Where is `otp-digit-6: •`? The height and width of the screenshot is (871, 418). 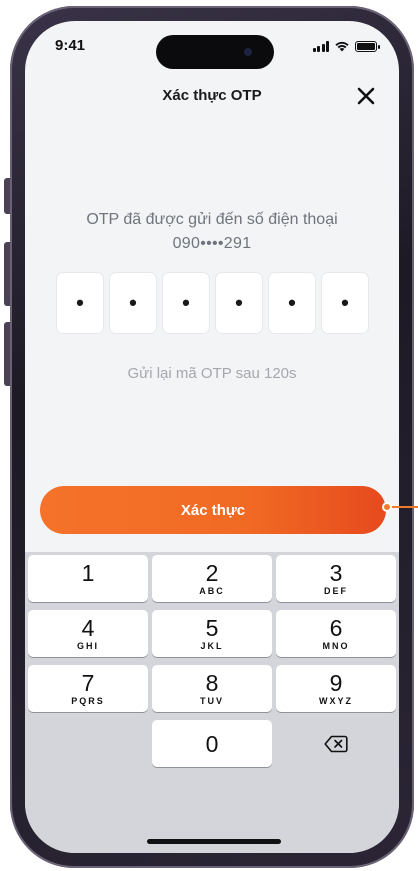 otp-digit-6: • is located at coordinates (345, 303).